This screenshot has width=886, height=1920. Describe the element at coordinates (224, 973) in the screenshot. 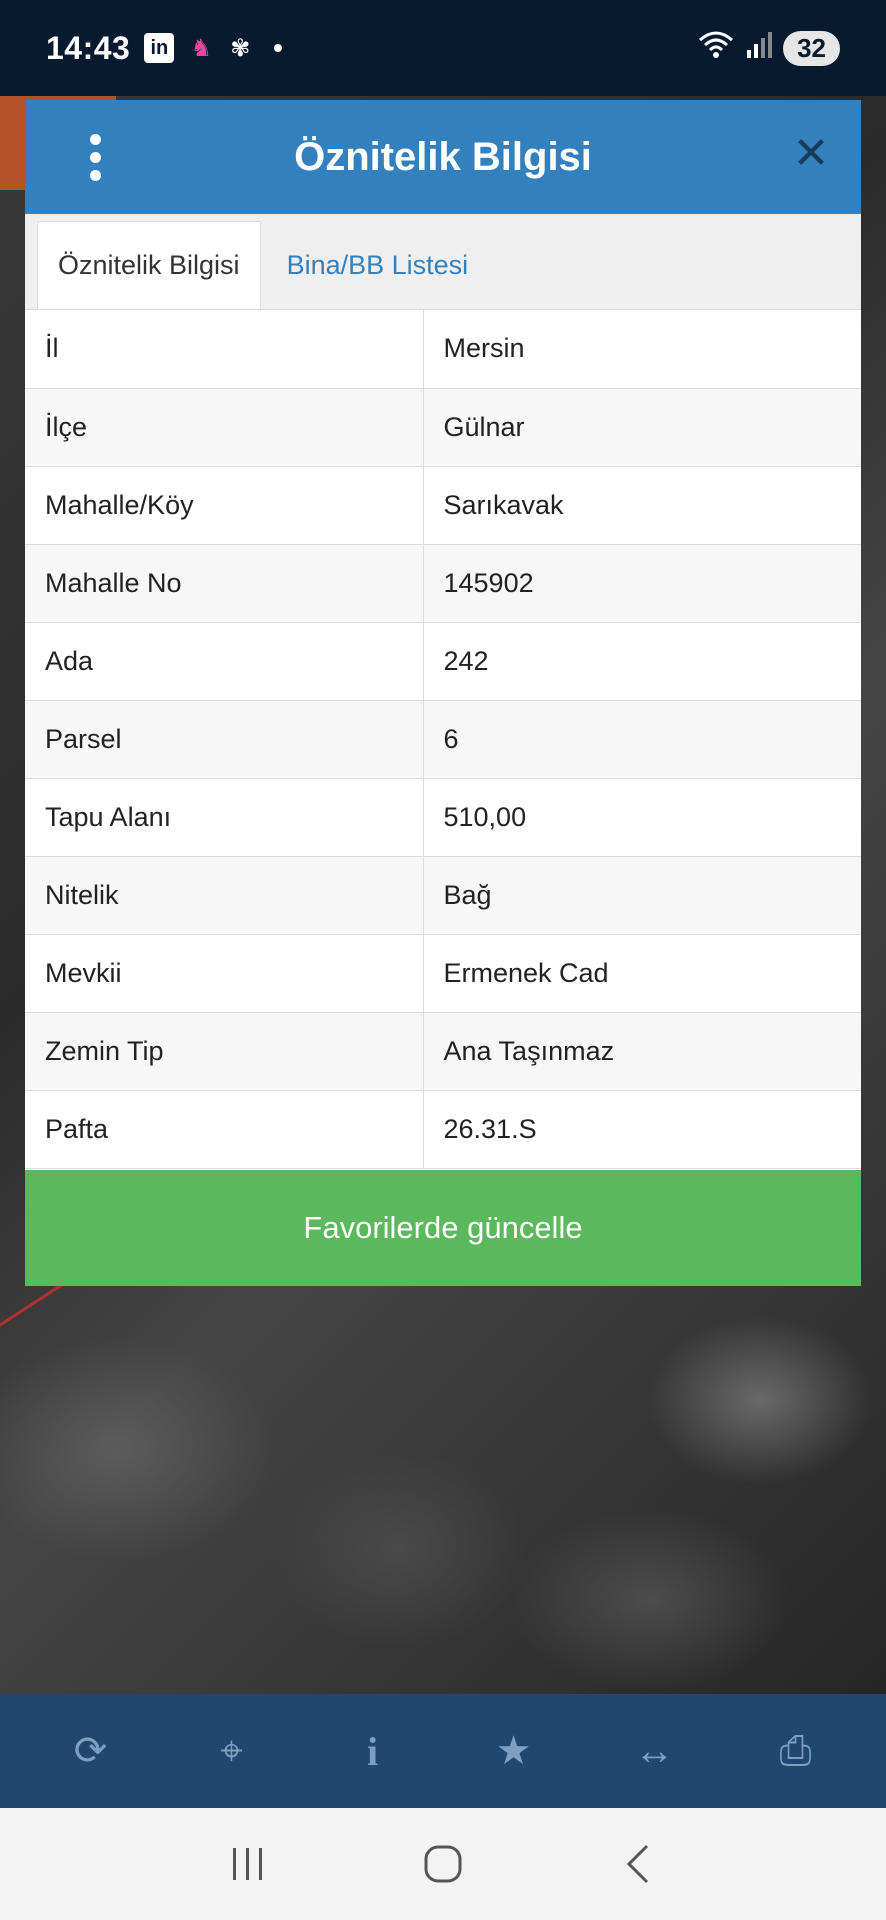

I see `row-key: Mevkii` at that location.